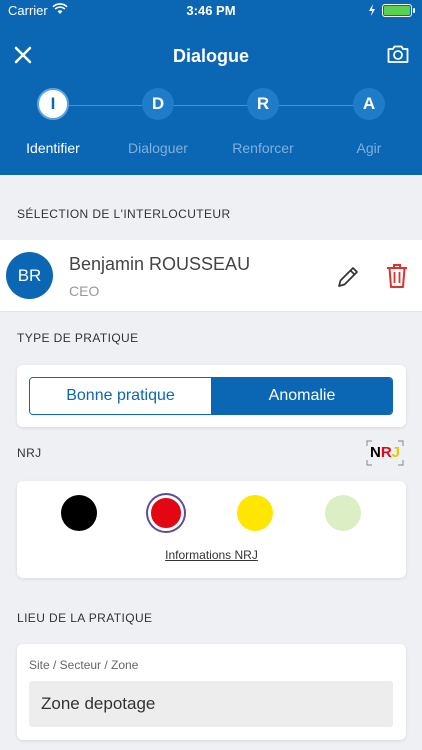 Image resolution: width=422 pixels, height=750 pixels. What do you see at coordinates (160, 264) in the screenshot?
I see `contact-name: Benjamin ROUSSEAU` at bounding box center [160, 264].